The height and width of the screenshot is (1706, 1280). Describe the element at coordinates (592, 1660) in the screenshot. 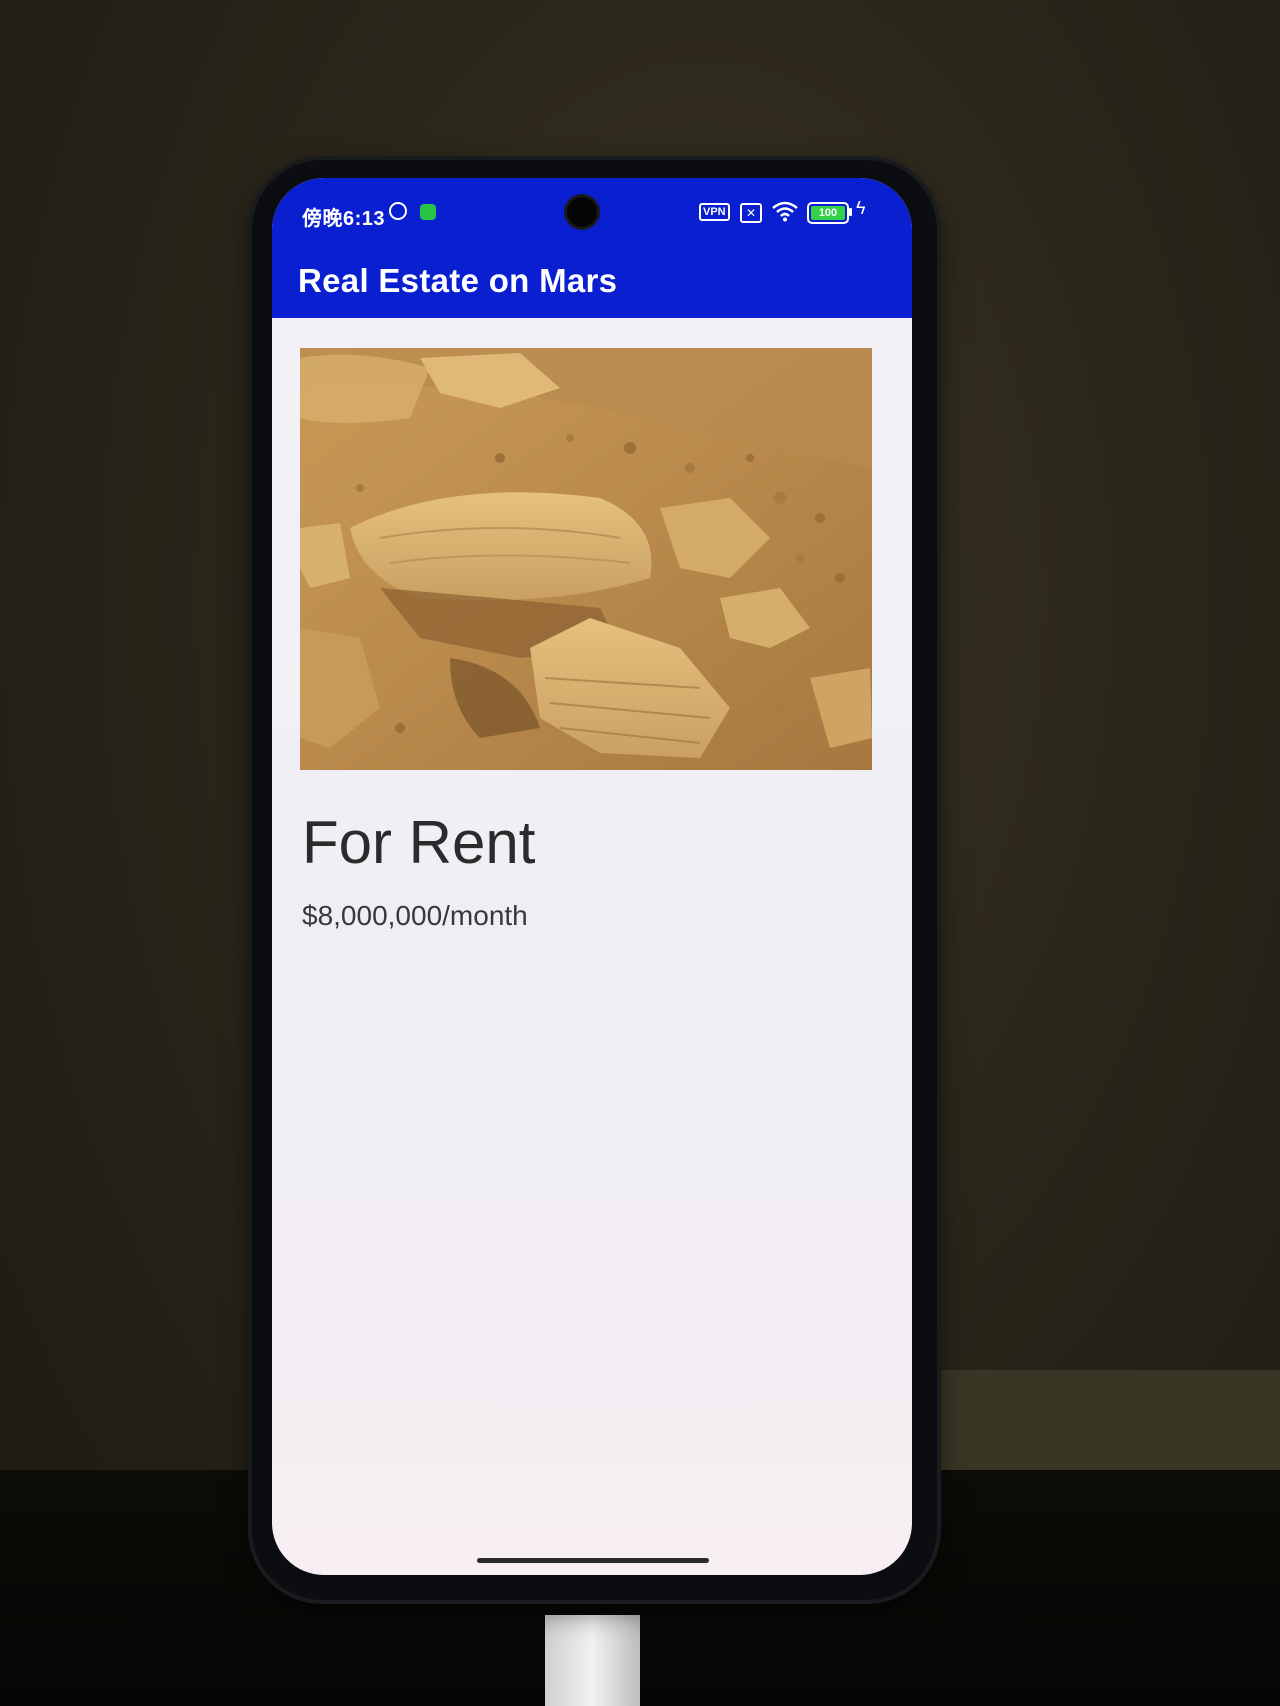

I see `usb-cable` at that location.